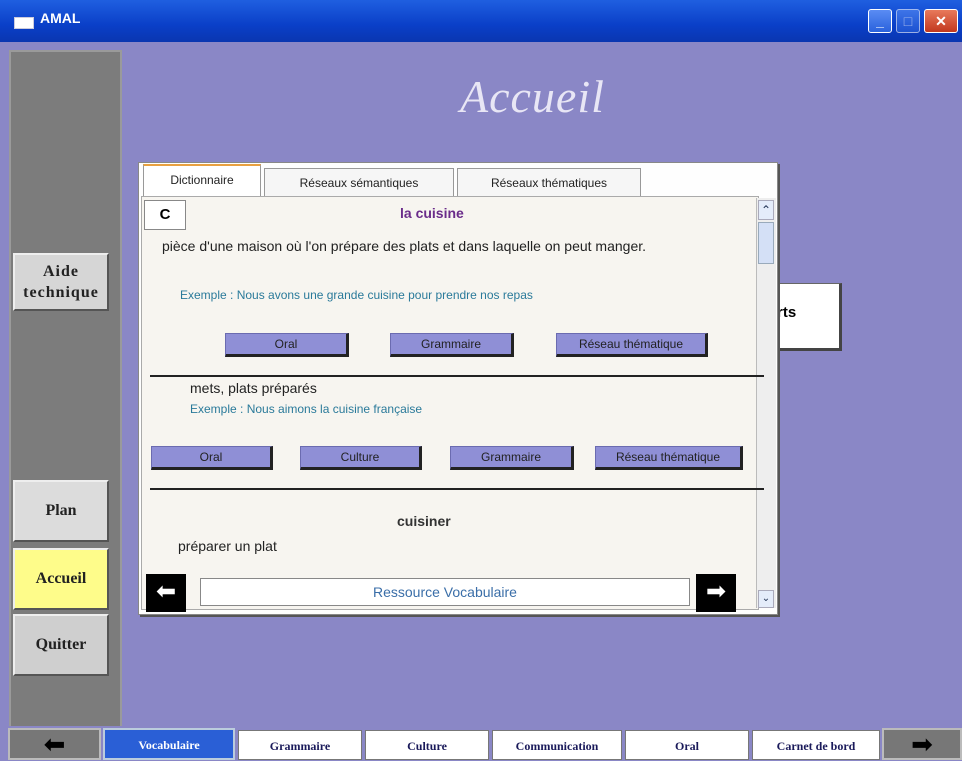  I want to click on close-button: ✕, so click(941, 21).